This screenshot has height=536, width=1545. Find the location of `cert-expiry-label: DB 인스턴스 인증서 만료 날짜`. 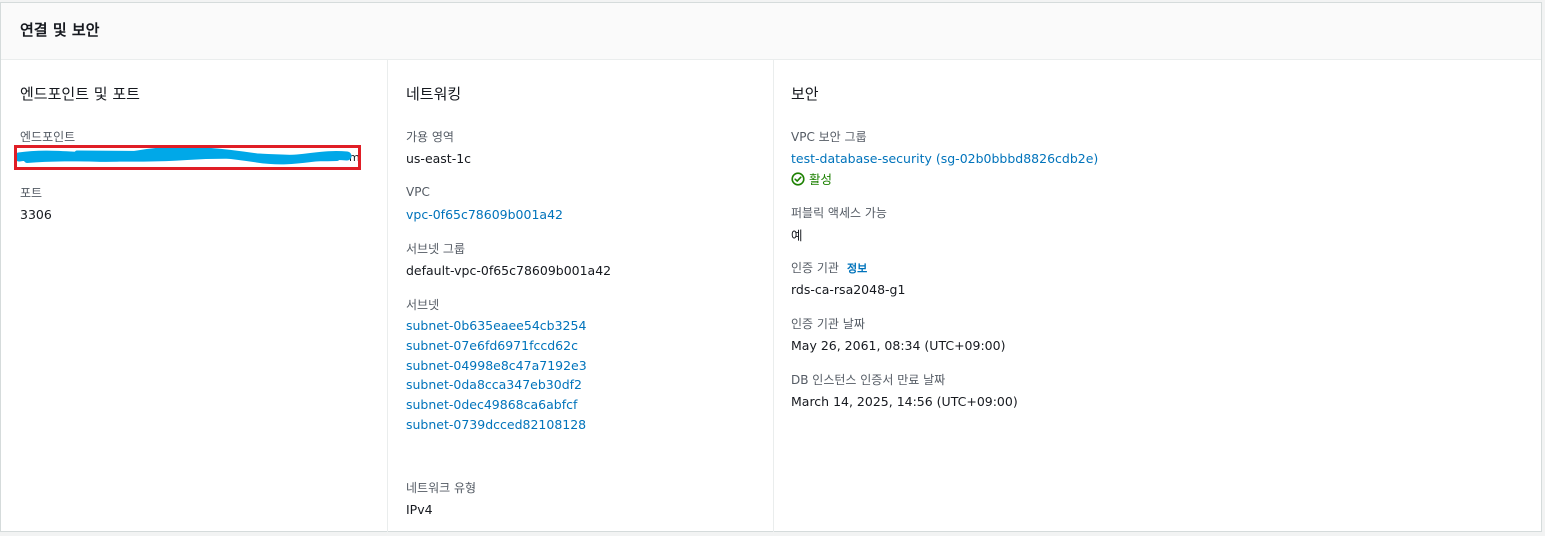

cert-expiry-label: DB 인스턴스 인증서 만료 날짜 is located at coordinates (868, 380).